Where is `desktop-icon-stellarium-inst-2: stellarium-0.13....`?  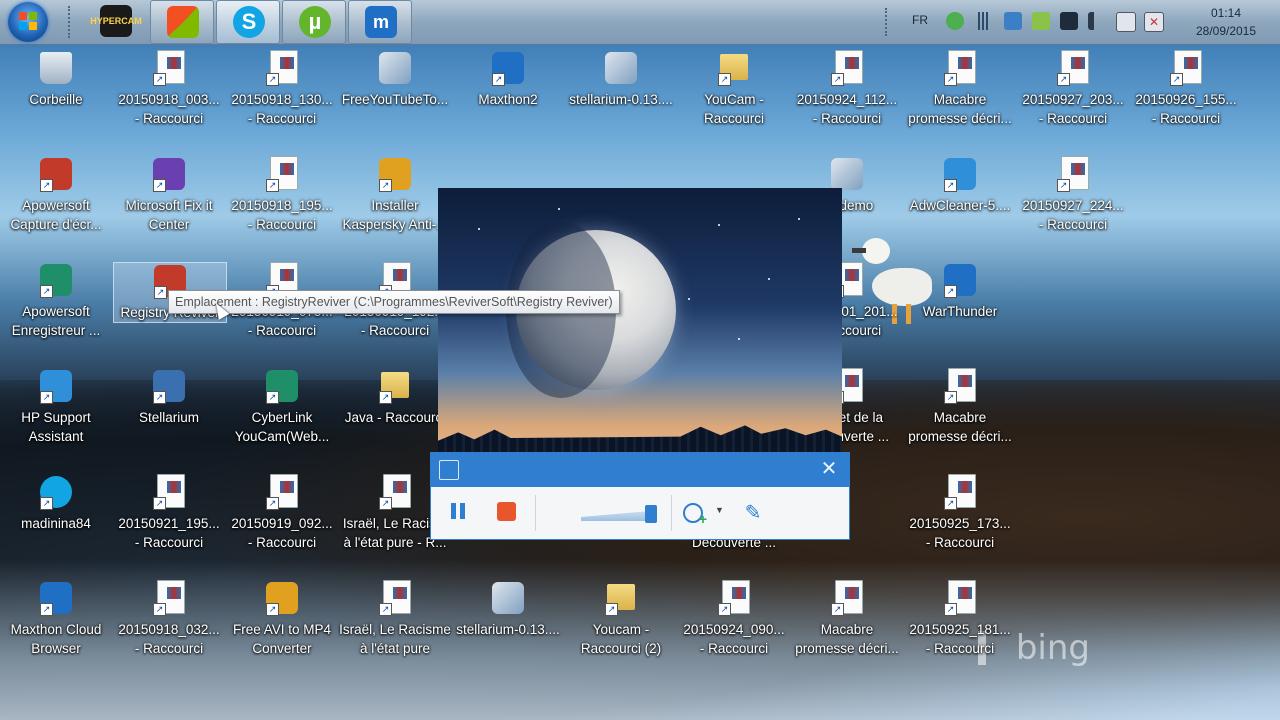 desktop-icon-stellarium-inst-2: stellarium-0.13.... is located at coordinates (508, 609).